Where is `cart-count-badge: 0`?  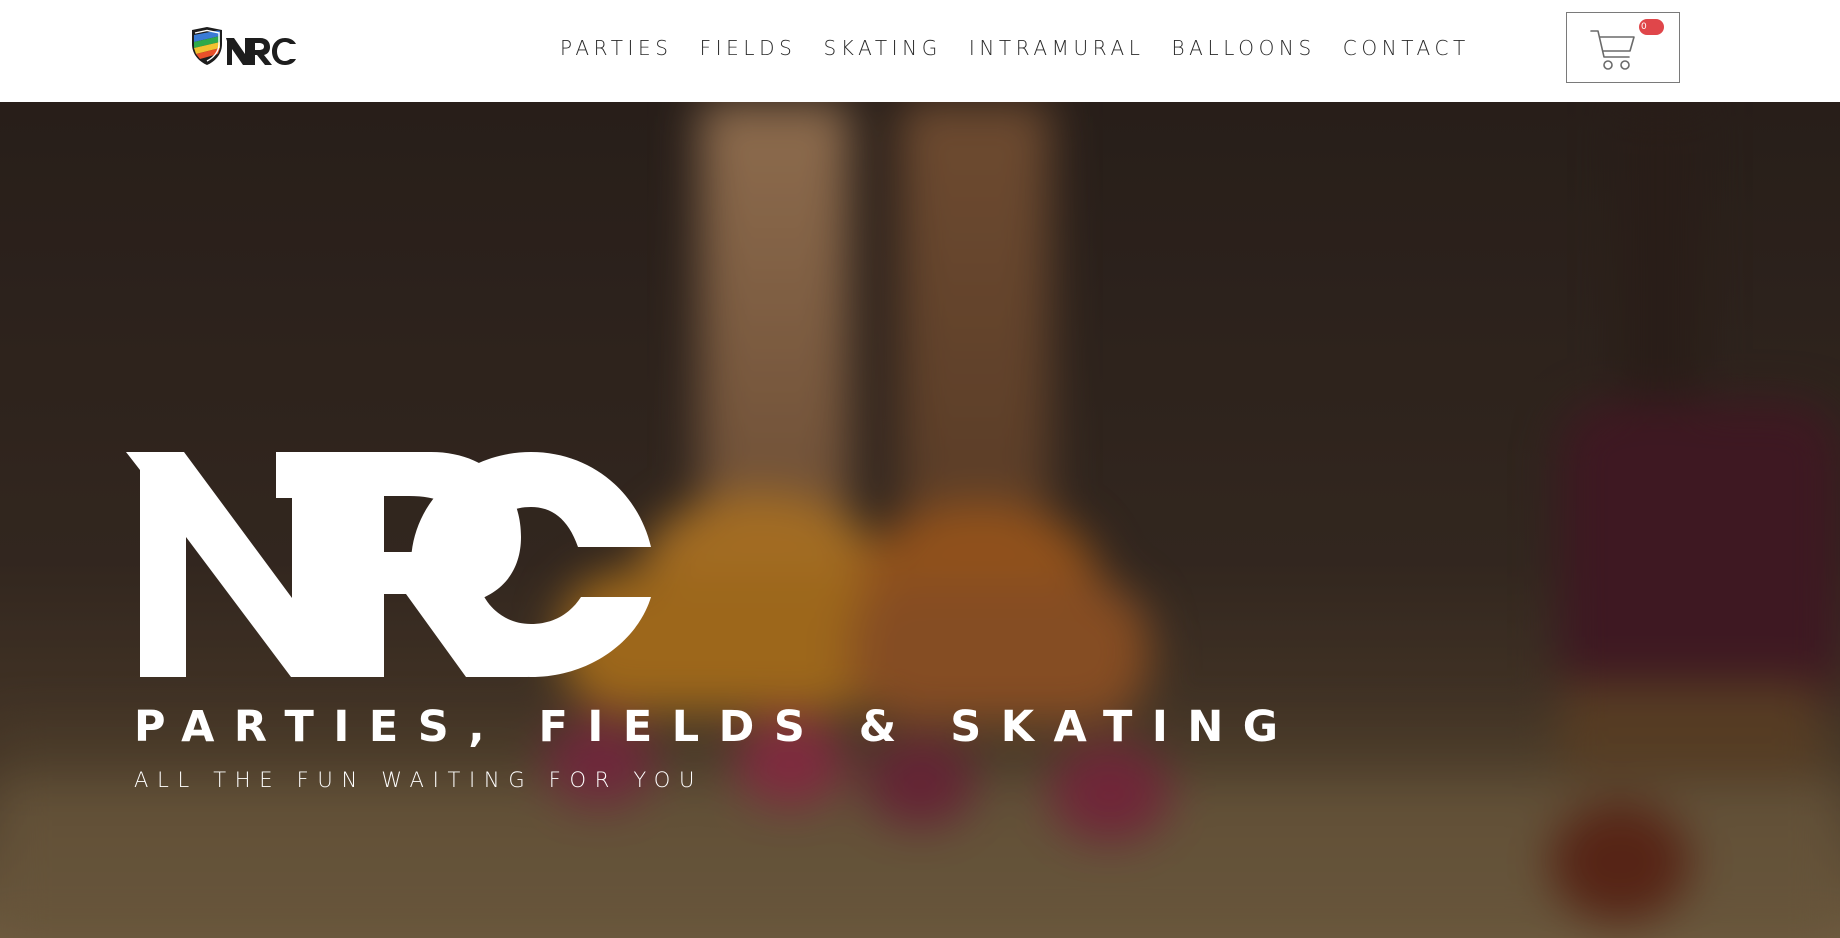 cart-count-badge: 0 is located at coordinates (1651, 27).